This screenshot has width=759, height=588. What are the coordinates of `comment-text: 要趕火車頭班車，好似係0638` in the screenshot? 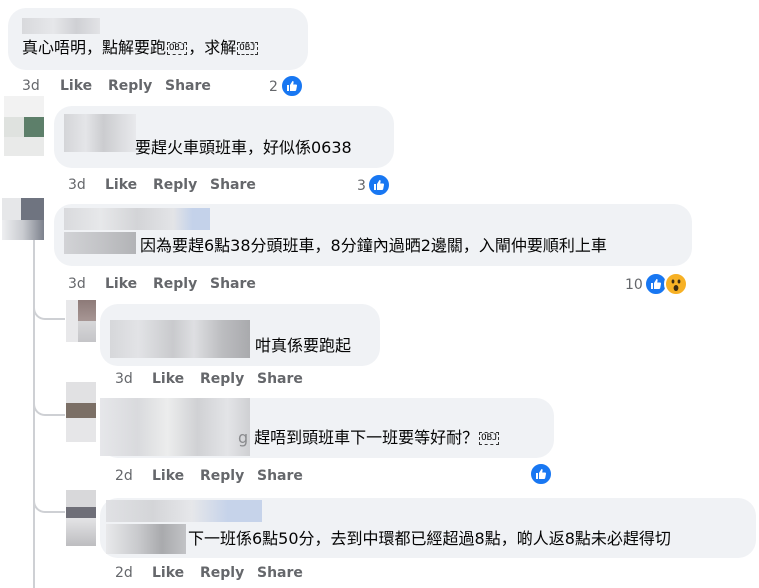 It's located at (243, 147).